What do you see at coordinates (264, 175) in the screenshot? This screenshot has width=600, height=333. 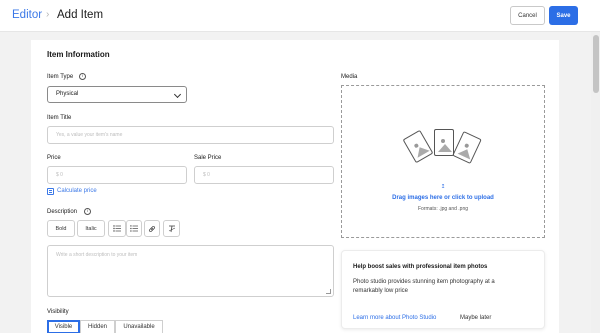 I see `sale-price-input: $ 0` at bounding box center [264, 175].